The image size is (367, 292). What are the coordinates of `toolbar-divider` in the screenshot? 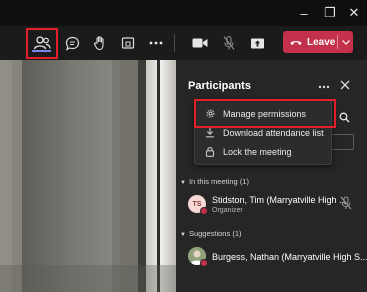 It's located at (174, 43).